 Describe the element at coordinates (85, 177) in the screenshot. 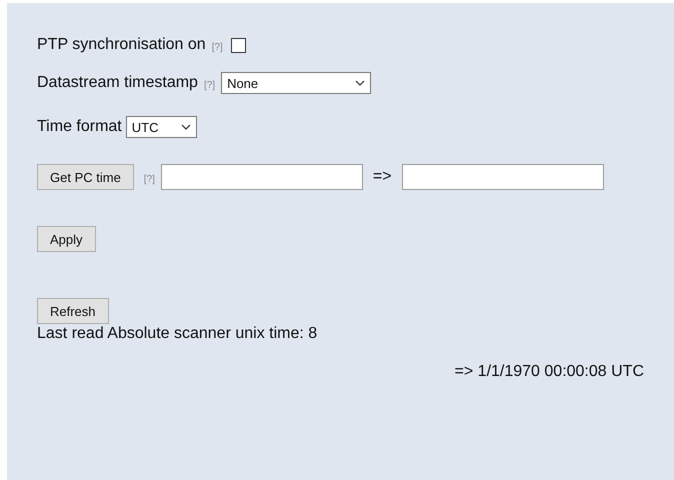

I see `get-pc-time-button: Get PC time` at that location.